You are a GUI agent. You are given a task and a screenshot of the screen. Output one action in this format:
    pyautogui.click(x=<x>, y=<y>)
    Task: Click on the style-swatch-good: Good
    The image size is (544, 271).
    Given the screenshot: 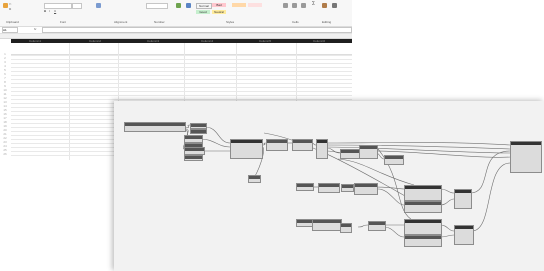 What is the action you would take?
    pyautogui.click(x=203, y=12)
    